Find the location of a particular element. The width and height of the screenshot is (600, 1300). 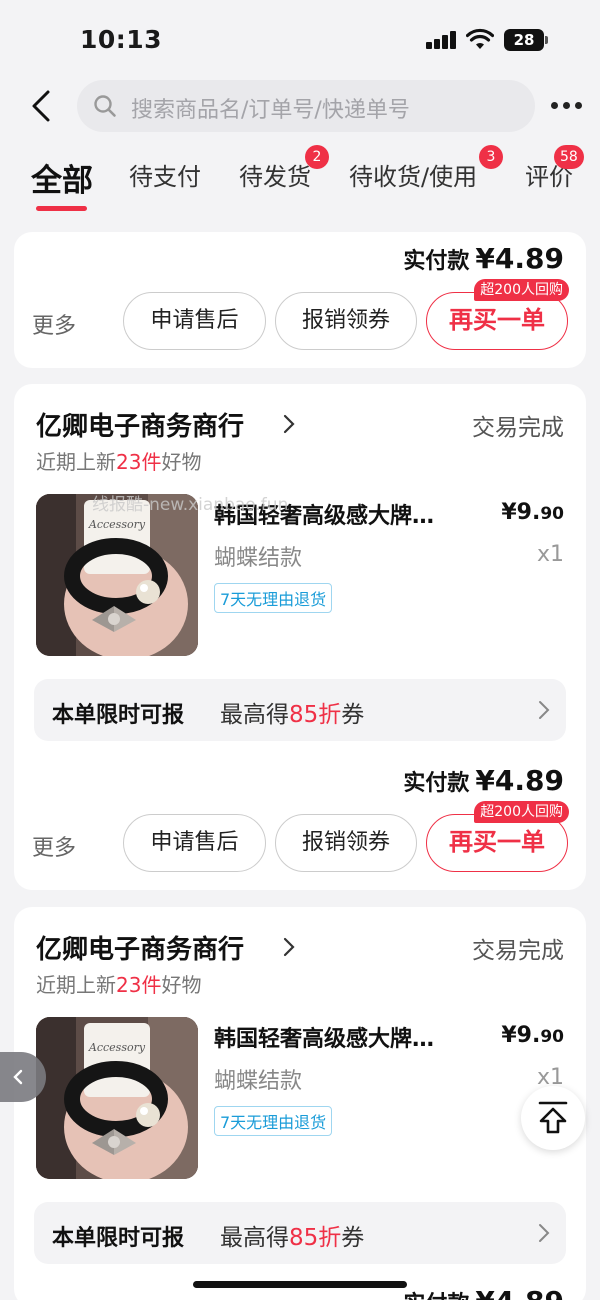

cellular-signal-icon is located at coordinates (442, 40).